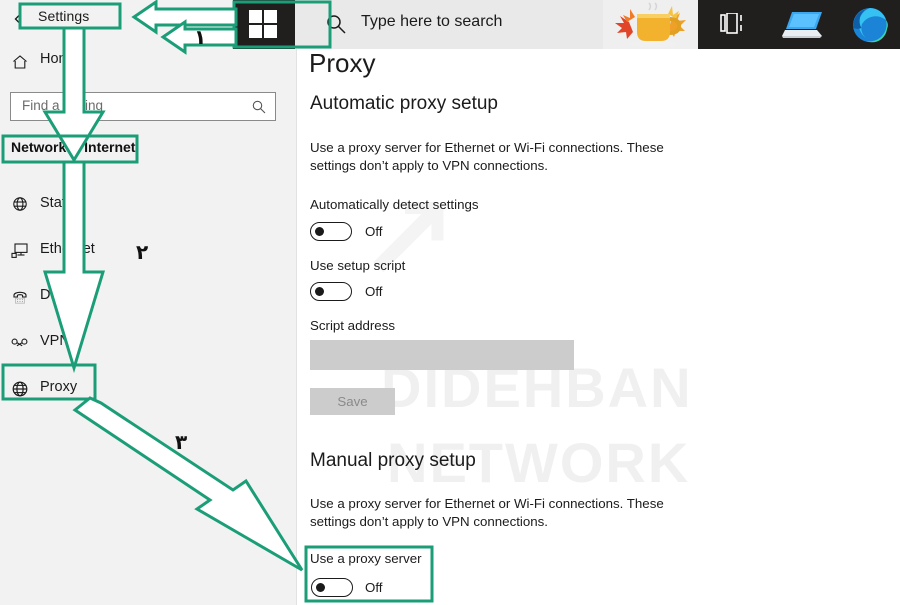 This screenshot has height=605, width=900. Describe the element at coordinates (64, 16) in the screenshot. I see `app-title: Settings` at that location.